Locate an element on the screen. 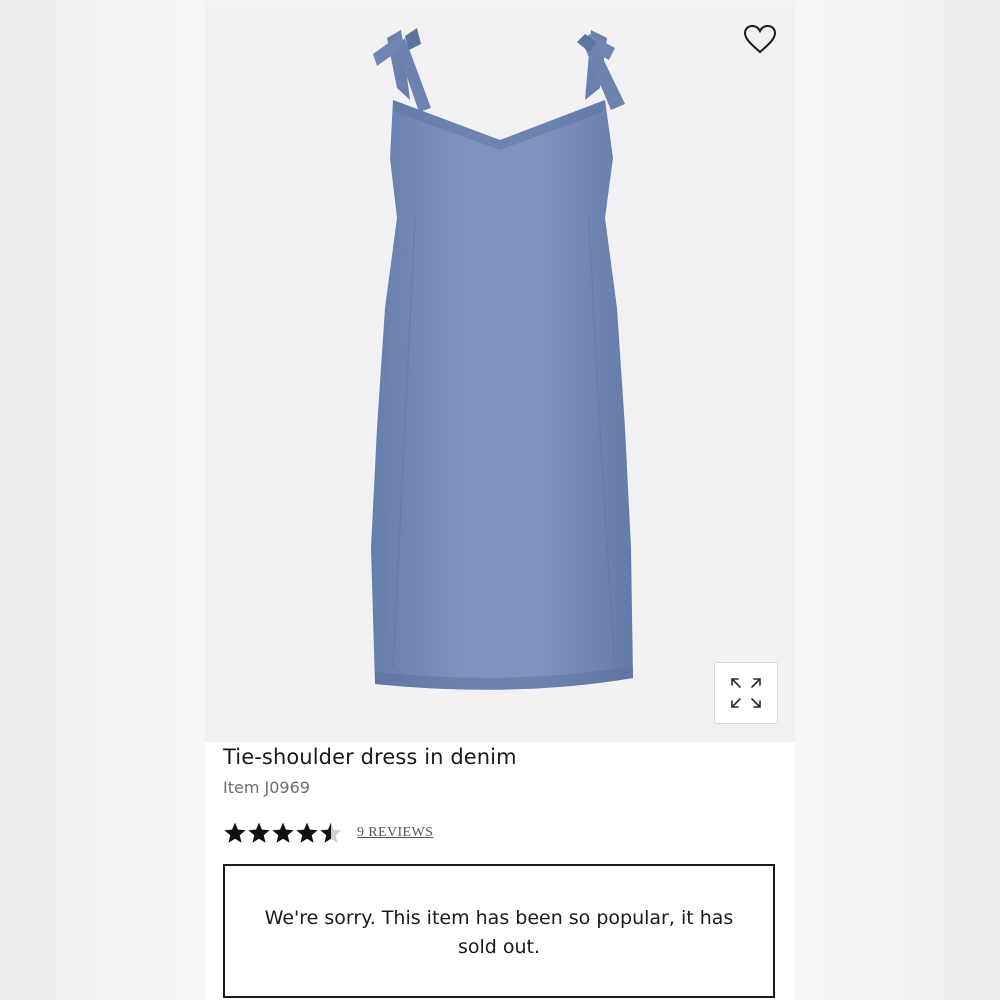 The height and width of the screenshot is (1000, 1000). expand-arrows-icon is located at coordinates (746, 693).